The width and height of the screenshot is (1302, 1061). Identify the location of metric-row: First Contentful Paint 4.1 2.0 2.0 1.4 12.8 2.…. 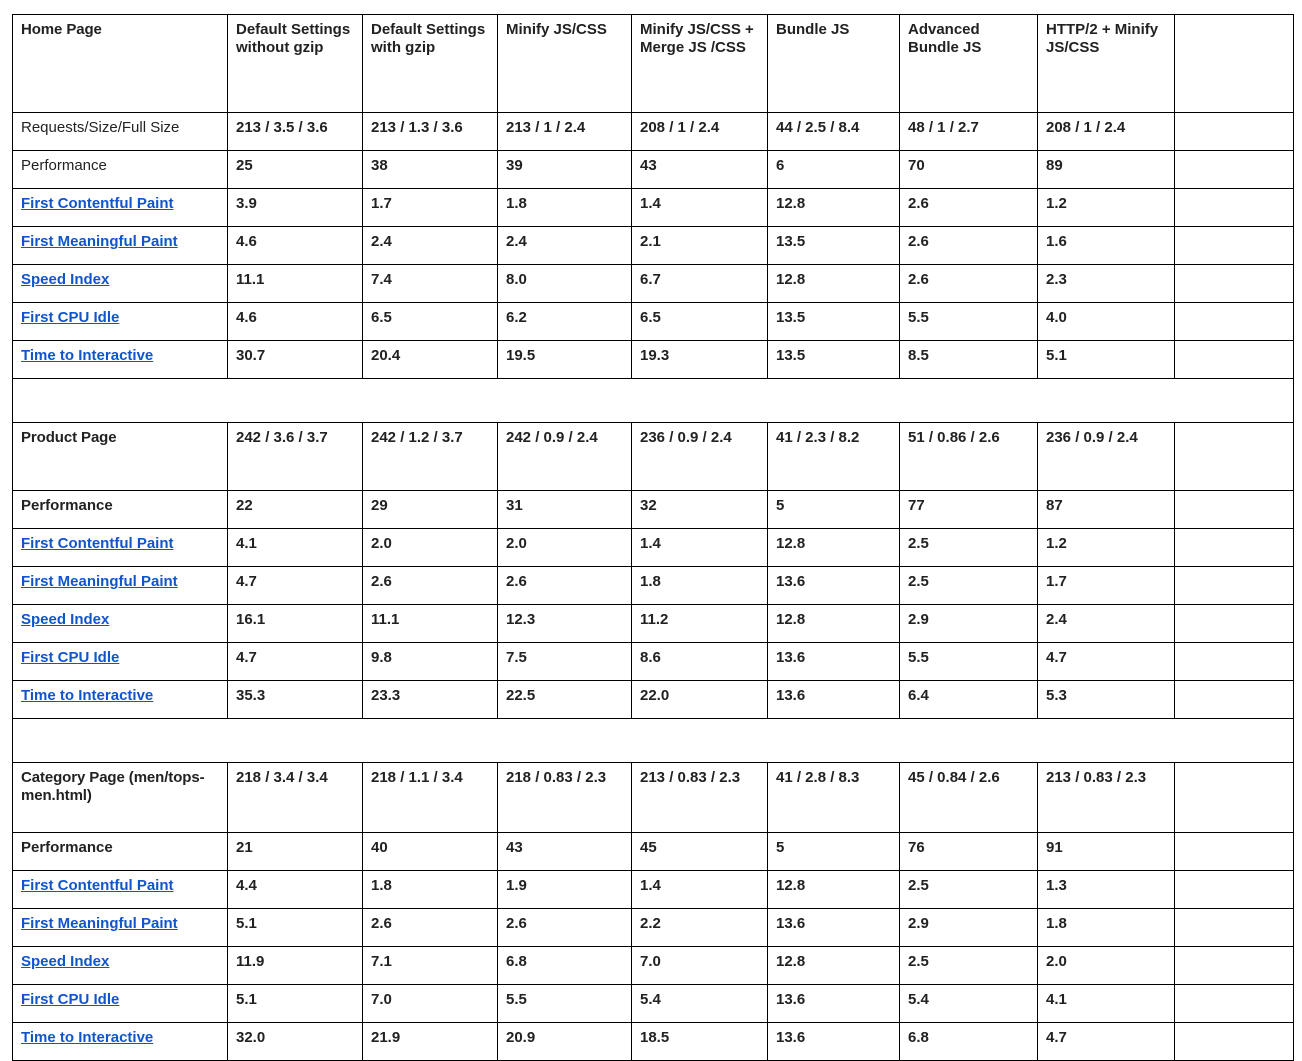
(653, 547).